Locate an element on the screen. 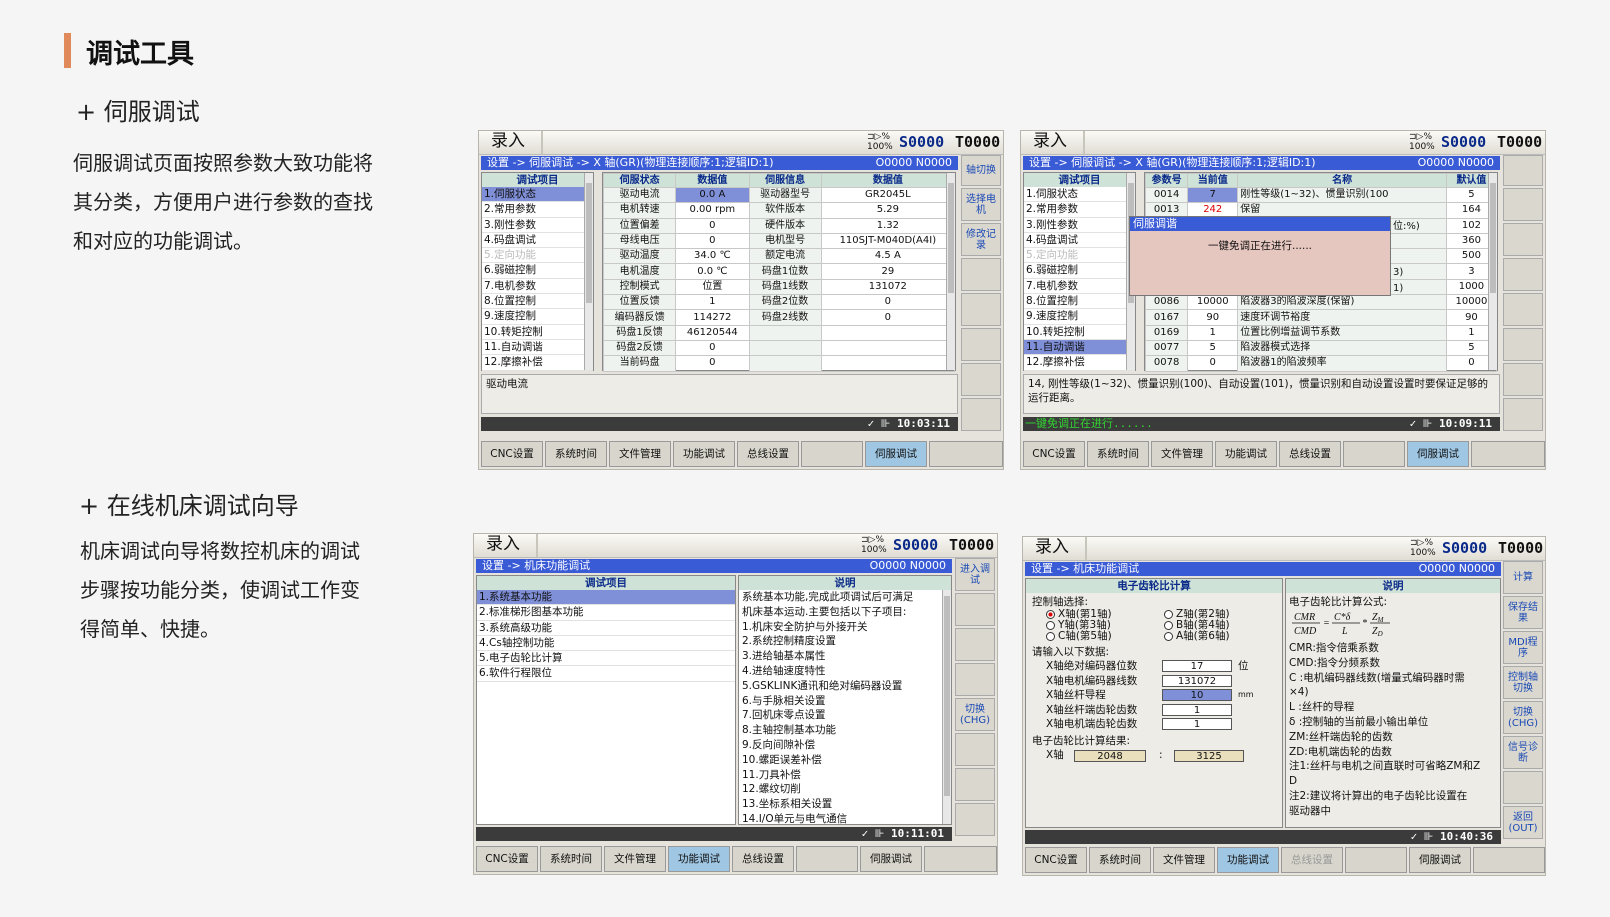 This screenshot has width=1610, height=917. menu-item: 12.摩擦补偿 is located at coordinates (1079, 363).